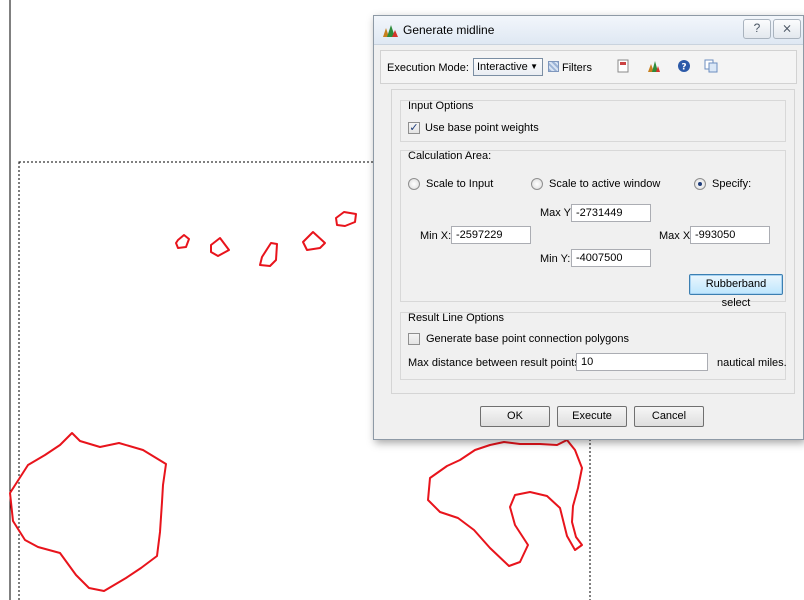 Image resolution: width=804 pixels, height=600 pixels. What do you see at coordinates (449, 30) in the screenshot?
I see `dialog-title: Generate midline` at bounding box center [449, 30].